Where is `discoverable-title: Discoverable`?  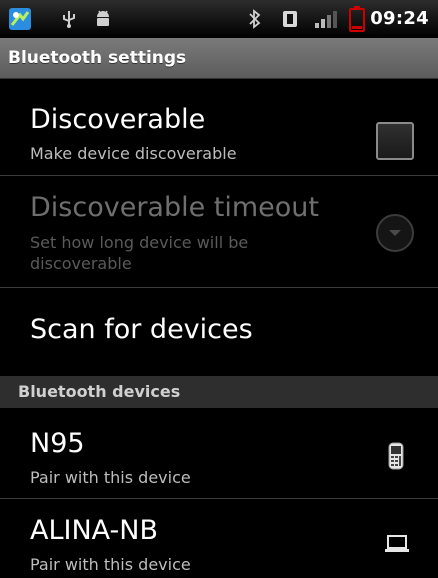 discoverable-title: Discoverable is located at coordinates (118, 119).